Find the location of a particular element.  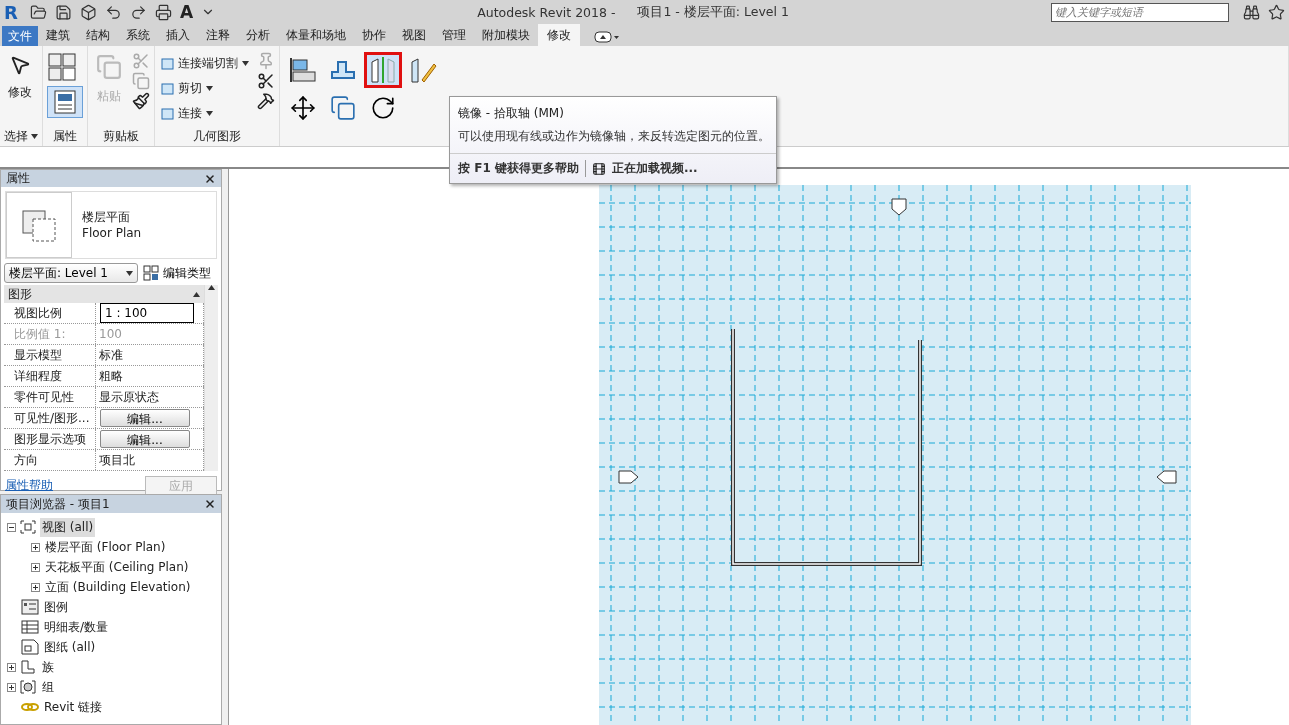

command-button: 连接 is located at coordinates (205, 113).